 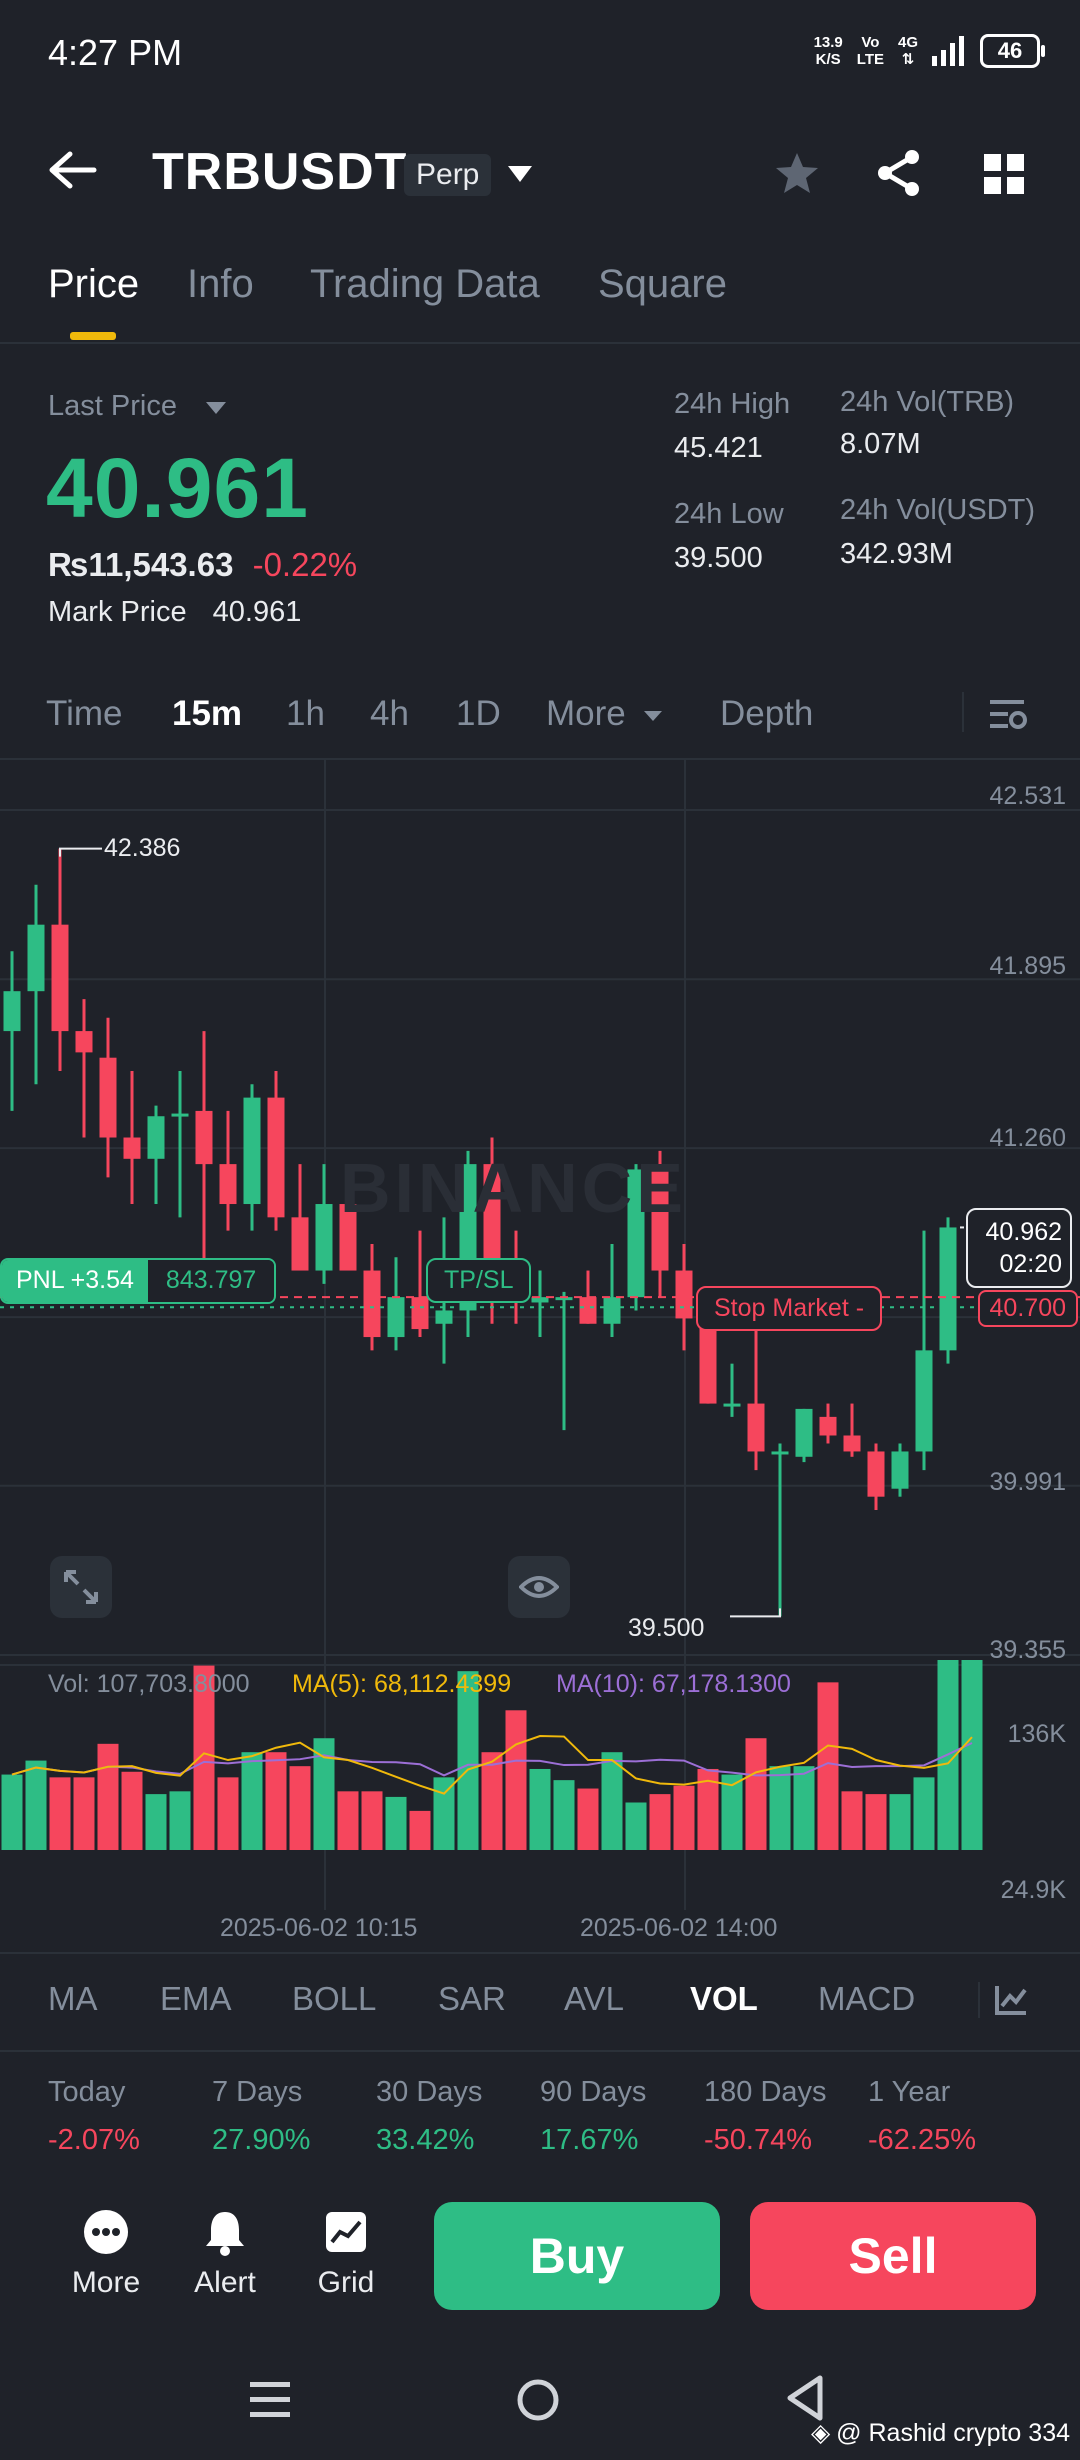 What do you see at coordinates (922, 2140) in the screenshot?
I see `perf-value: -62.25%` at bounding box center [922, 2140].